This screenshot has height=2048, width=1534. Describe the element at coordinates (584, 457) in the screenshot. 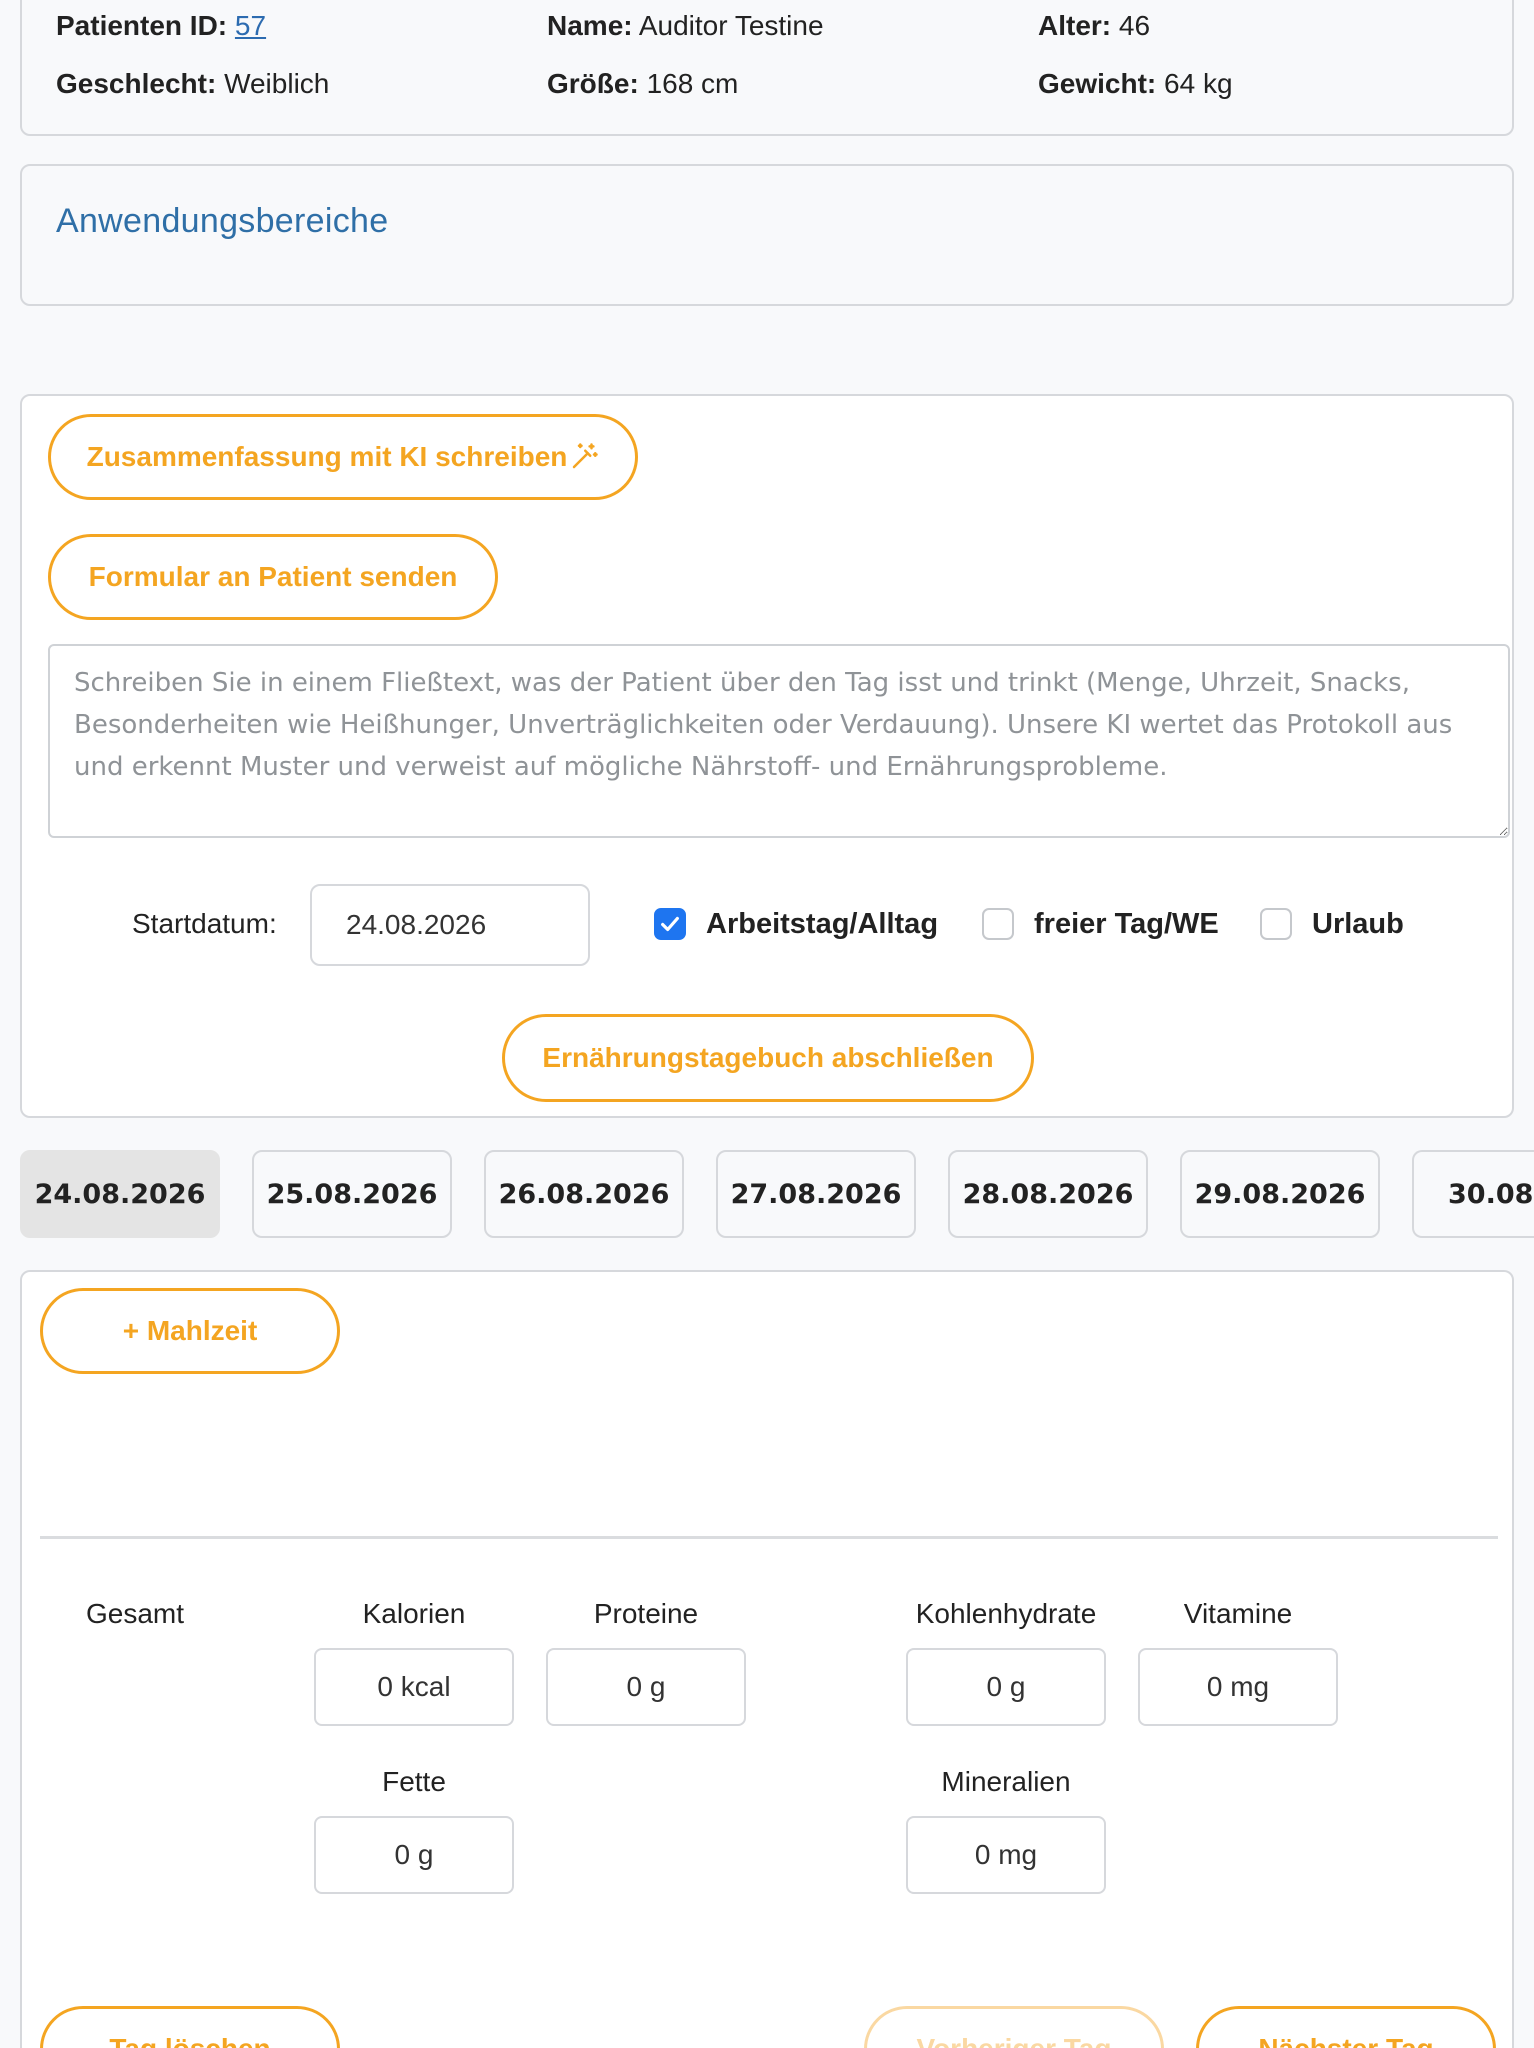

I see `magic-wand-icon` at that location.